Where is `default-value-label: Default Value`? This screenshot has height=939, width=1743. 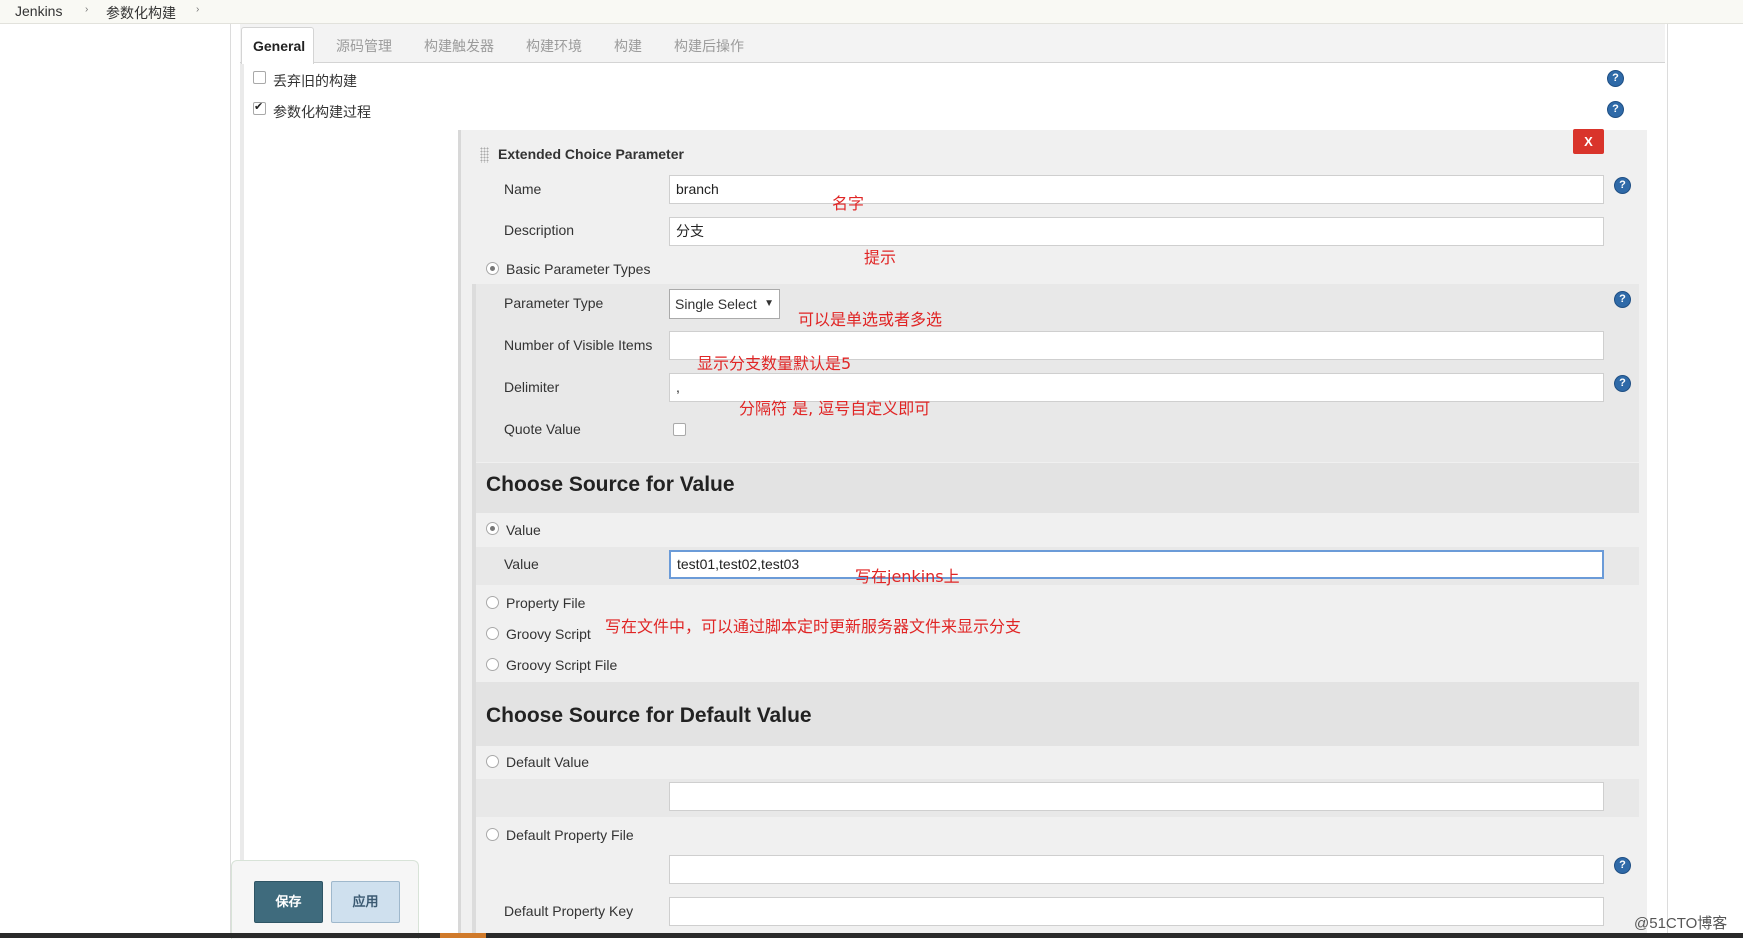 default-value-label: Default Value is located at coordinates (548, 762).